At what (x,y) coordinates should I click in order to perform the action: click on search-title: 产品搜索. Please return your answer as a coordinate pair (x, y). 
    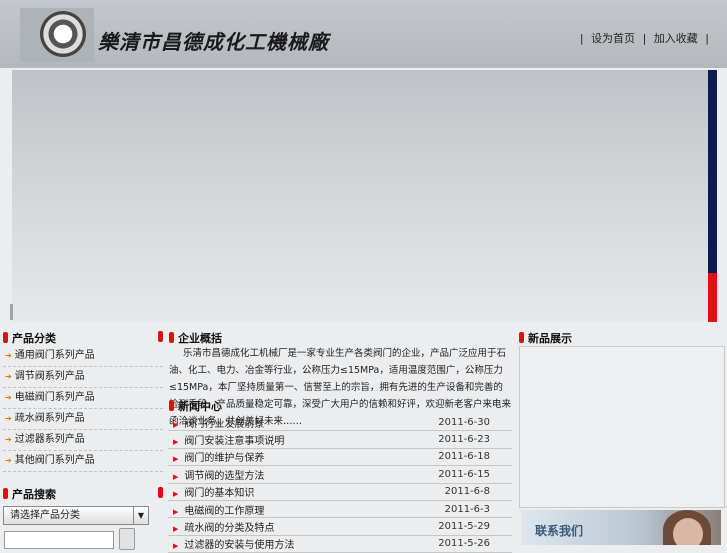
    Looking at the image, I should click on (29, 494).